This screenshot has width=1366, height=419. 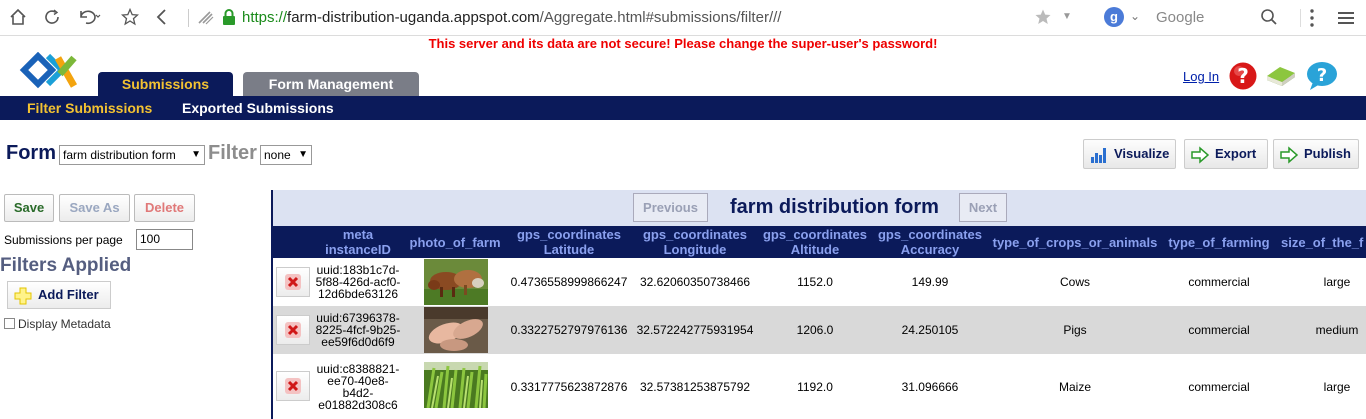 I want to click on export-label: Export, so click(x=1236, y=153).